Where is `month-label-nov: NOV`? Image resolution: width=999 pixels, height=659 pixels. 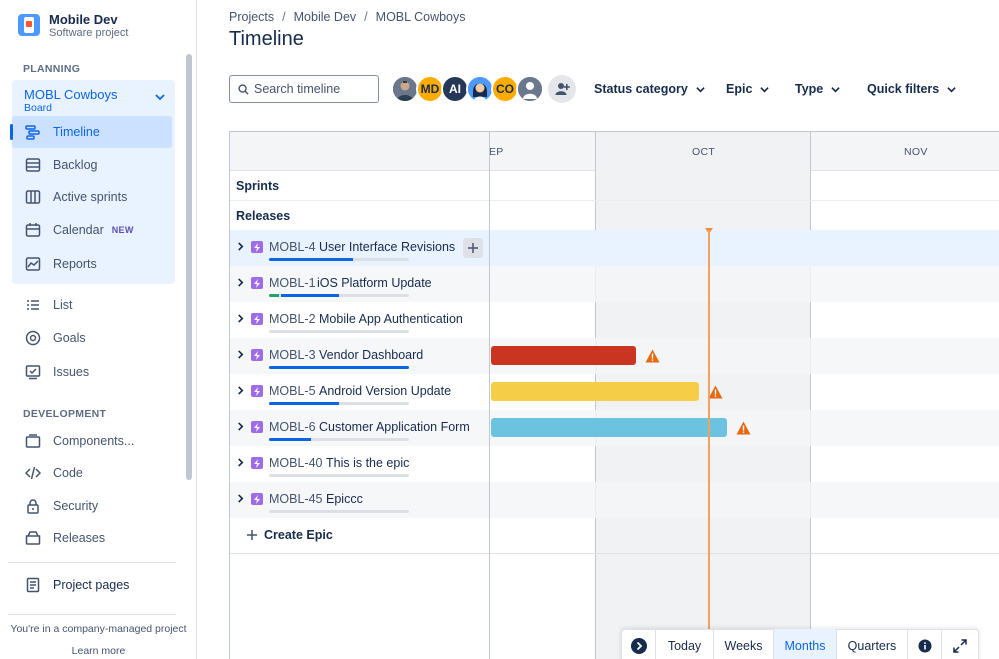
month-label-nov: NOV is located at coordinates (916, 152).